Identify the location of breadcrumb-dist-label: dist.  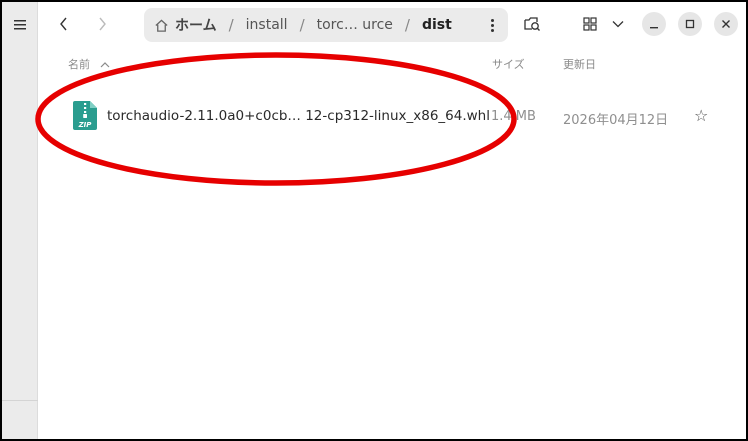
(436, 25).